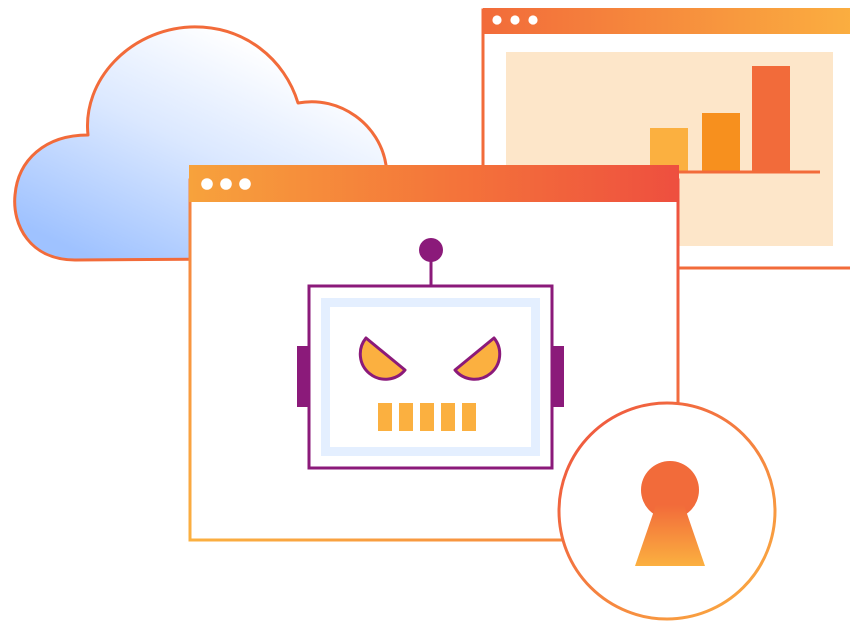 The height and width of the screenshot is (621, 850). I want to click on keyhole-lock-badge, so click(667, 511).